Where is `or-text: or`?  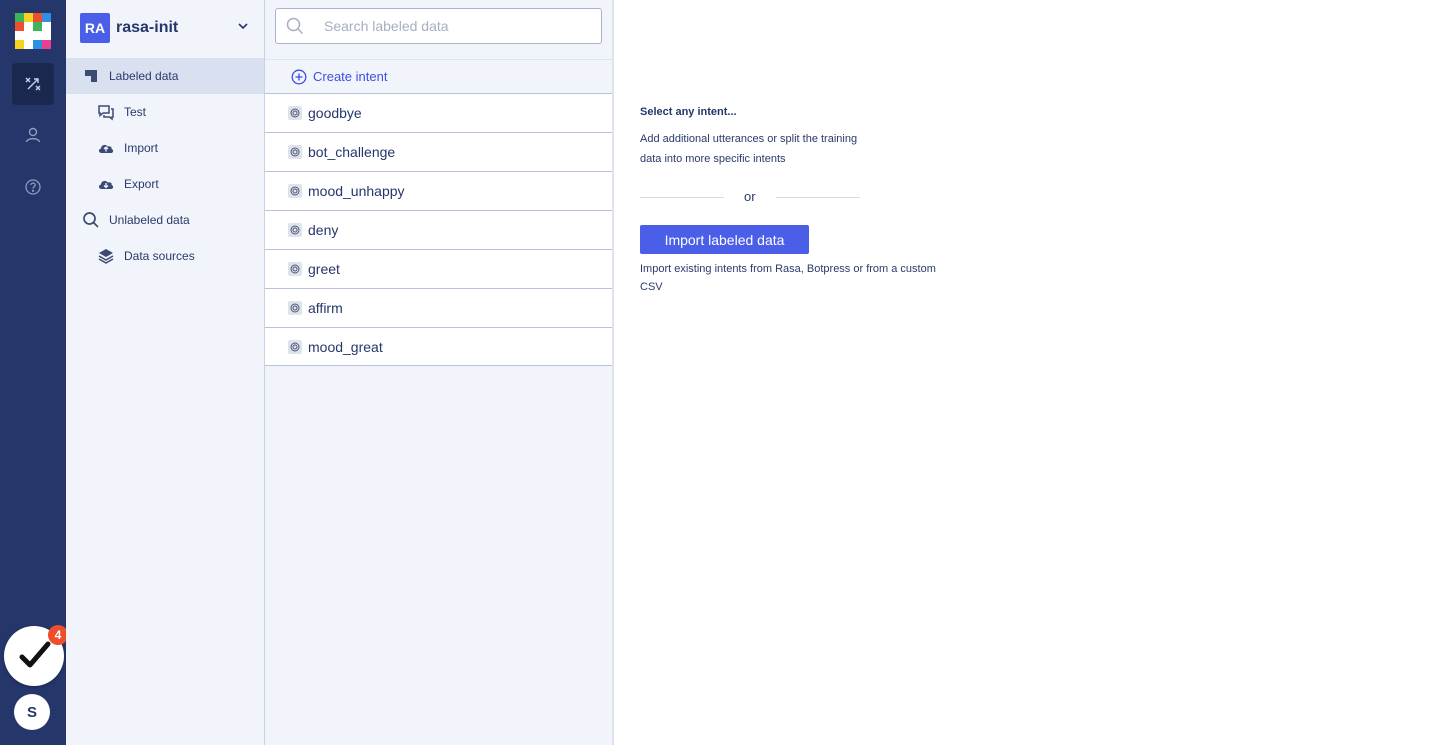
or-text: or is located at coordinates (750, 196).